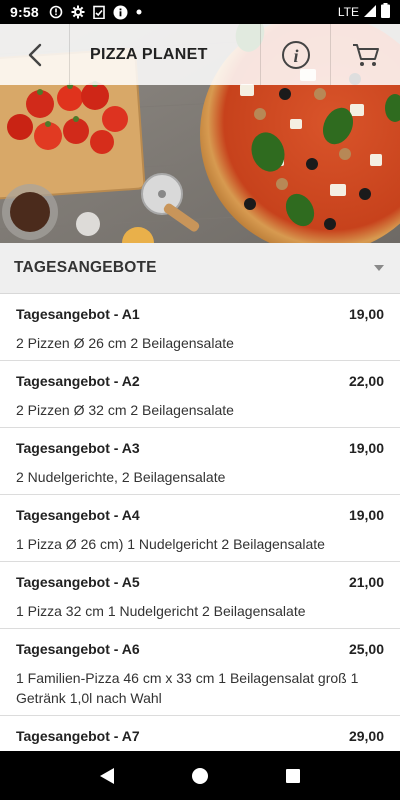 The width and height of the screenshot is (400, 800). Describe the element at coordinates (56, 12) in the screenshot. I see `data-saver-icon` at that location.